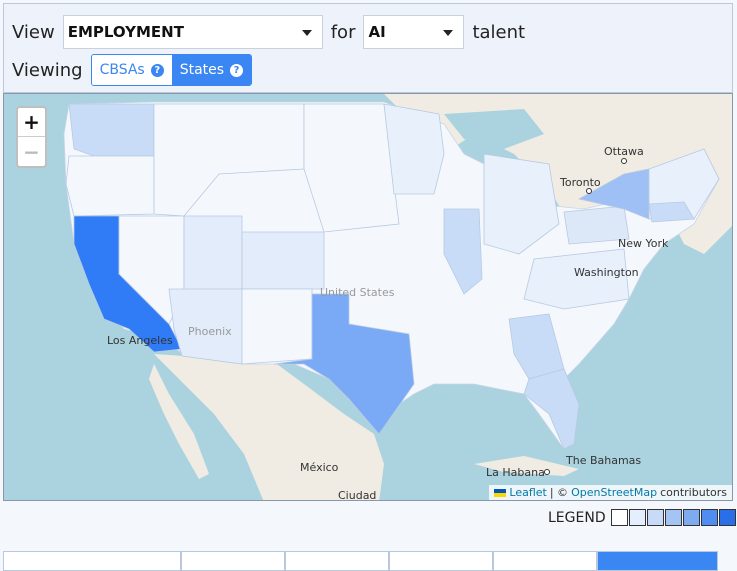  I want to click on data-table-header, so click(368, 561).